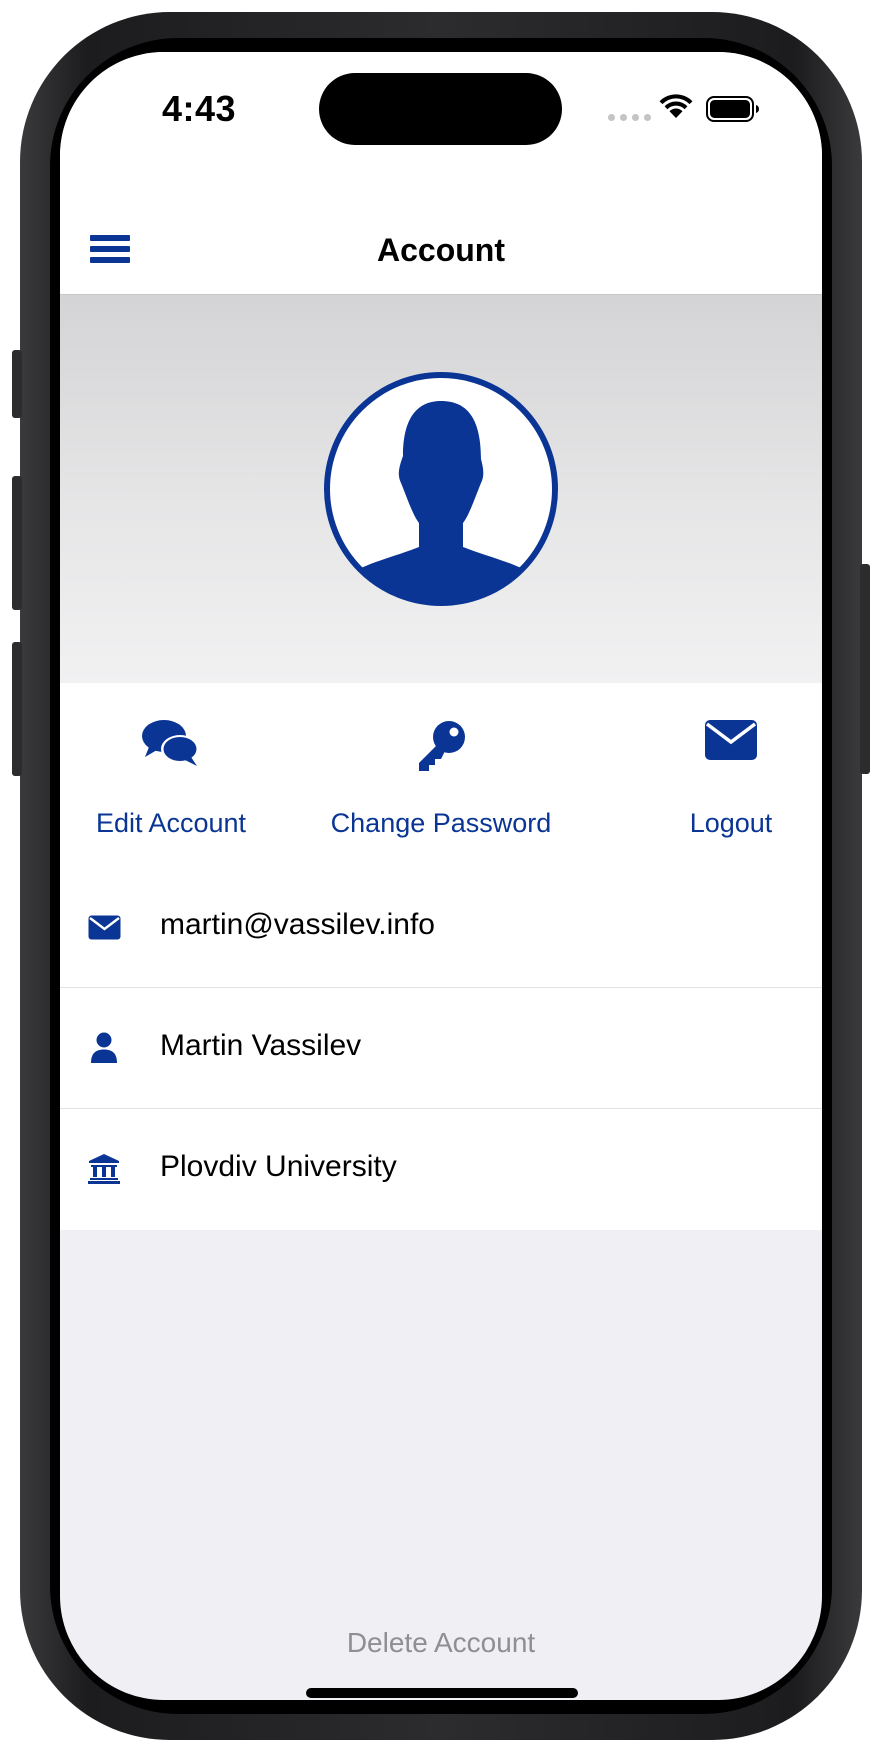 This screenshot has width=882, height=1752. Describe the element at coordinates (441, 823) in the screenshot. I see `change-password-label: Change Password` at that location.